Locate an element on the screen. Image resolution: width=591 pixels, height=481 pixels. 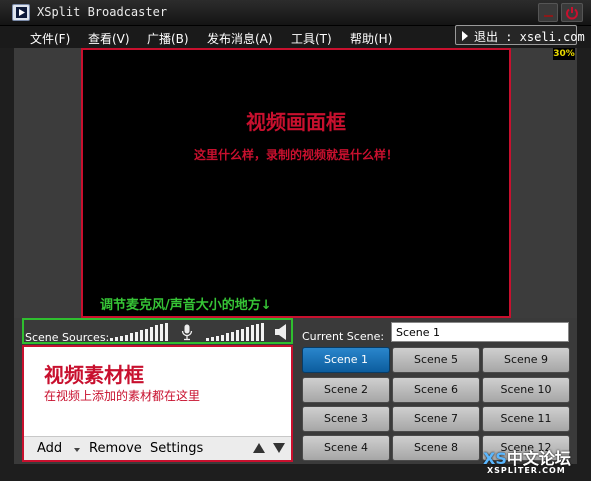
add-source-button: Add is located at coordinates (49, 448).